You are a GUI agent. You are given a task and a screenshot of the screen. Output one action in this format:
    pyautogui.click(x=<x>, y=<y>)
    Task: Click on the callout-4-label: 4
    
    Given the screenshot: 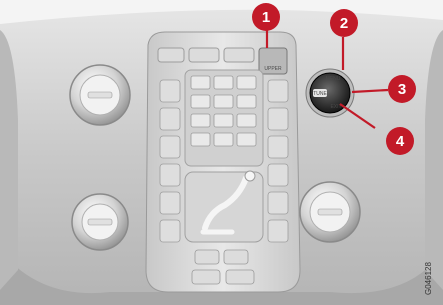 What is the action you would take?
    pyautogui.click(x=400, y=141)
    